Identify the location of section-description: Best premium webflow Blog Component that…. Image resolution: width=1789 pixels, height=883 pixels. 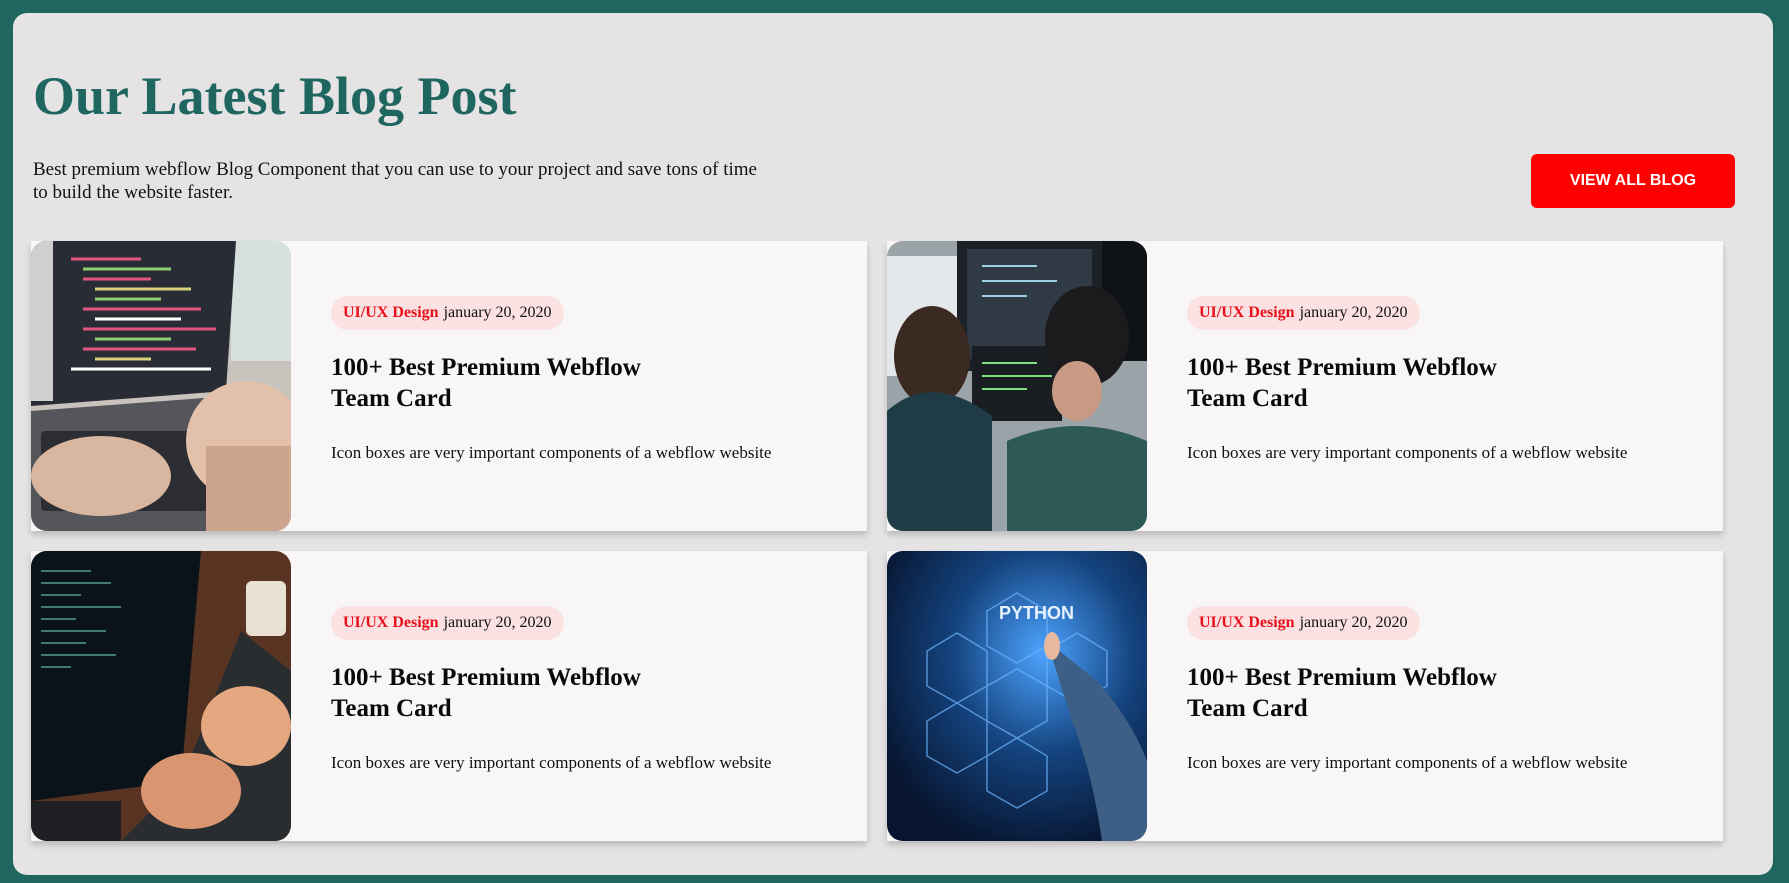
(395, 181).